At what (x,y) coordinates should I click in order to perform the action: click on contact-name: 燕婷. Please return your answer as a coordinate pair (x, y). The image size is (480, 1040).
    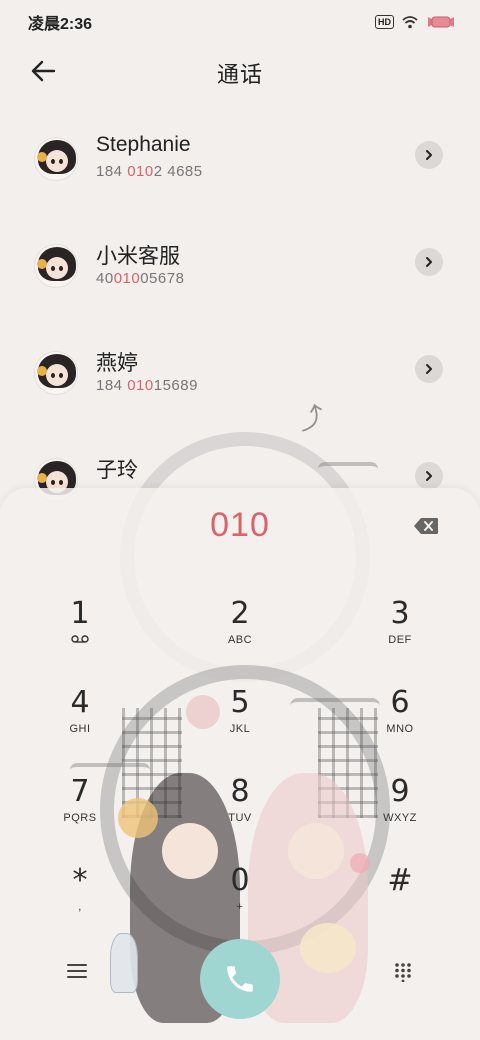
    Looking at the image, I should click on (117, 363).